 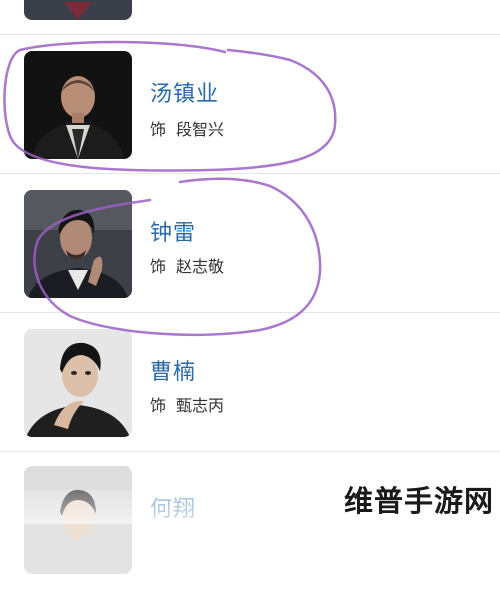 I want to click on role-line: 饰甄志丙, so click(x=187, y=404).